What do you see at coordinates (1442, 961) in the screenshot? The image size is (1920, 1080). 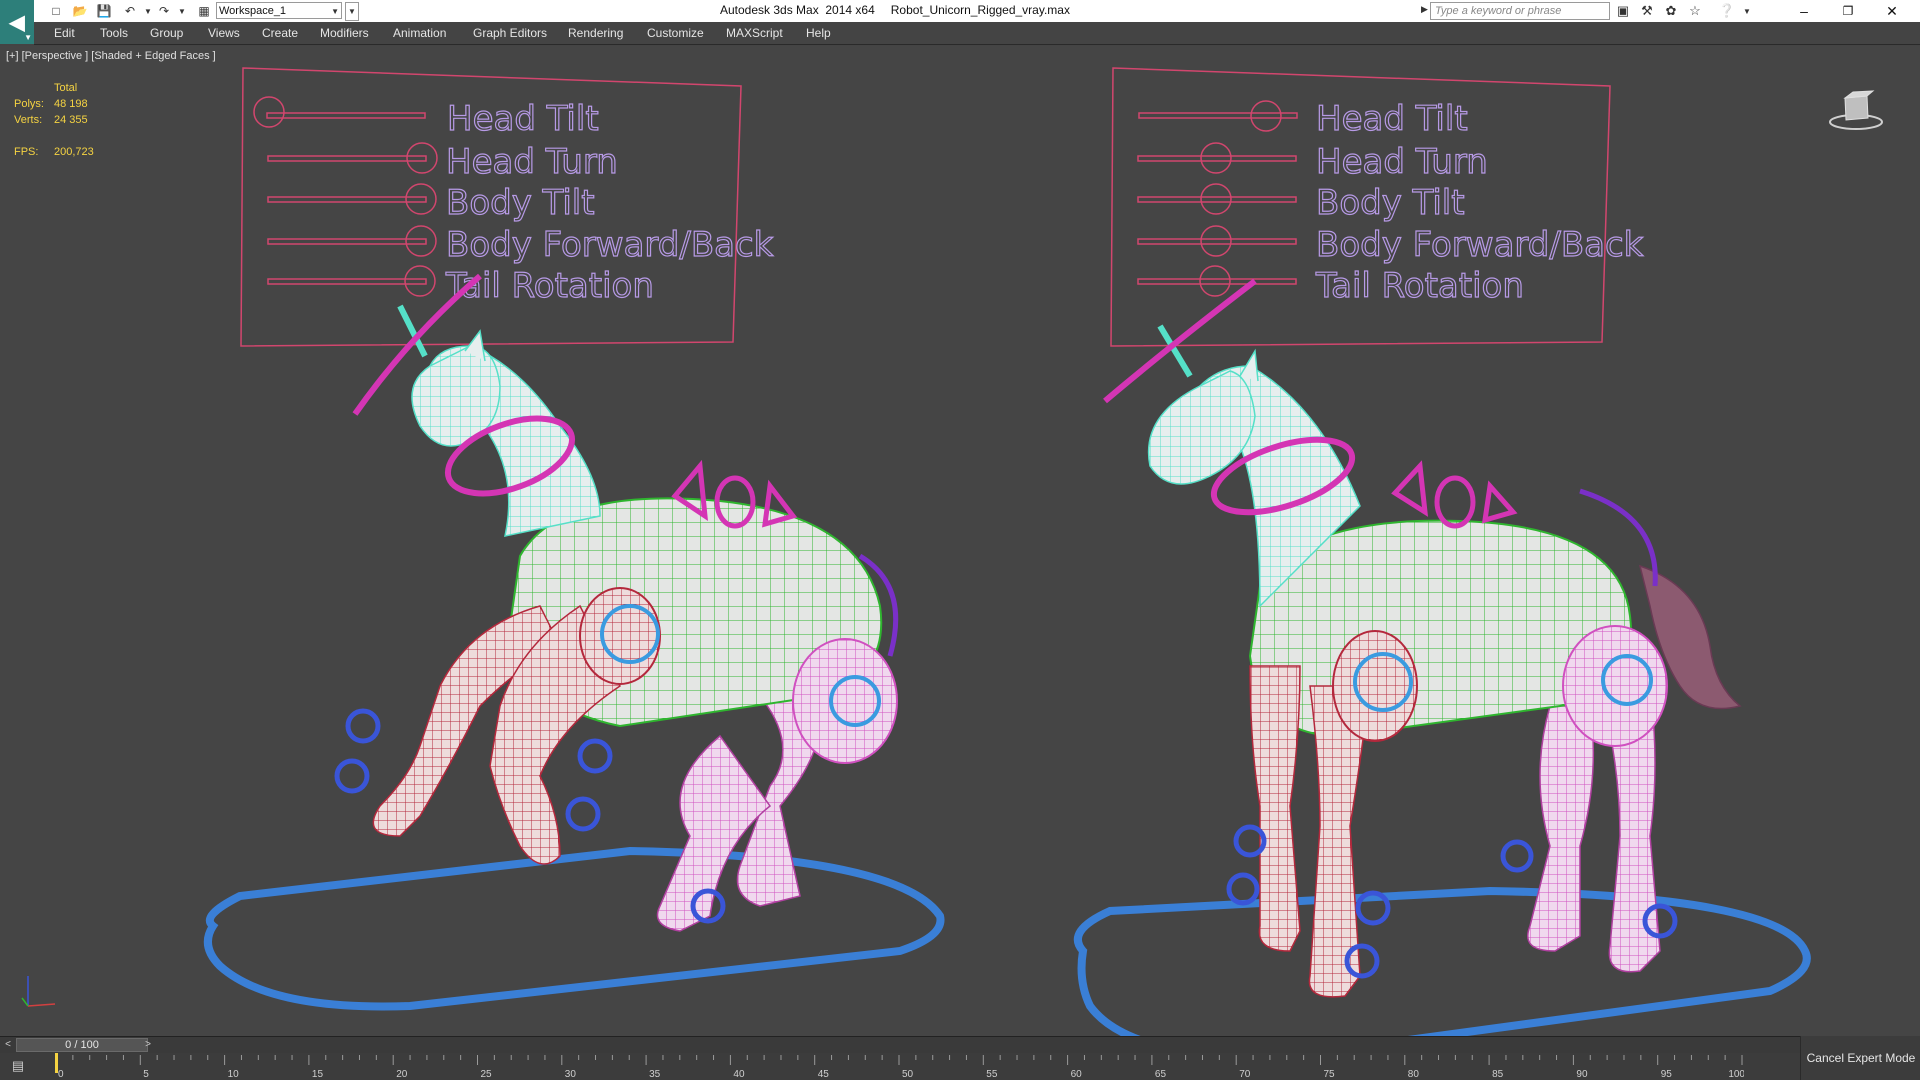 I see `base-control-right` at bounding box center [1442, 961].